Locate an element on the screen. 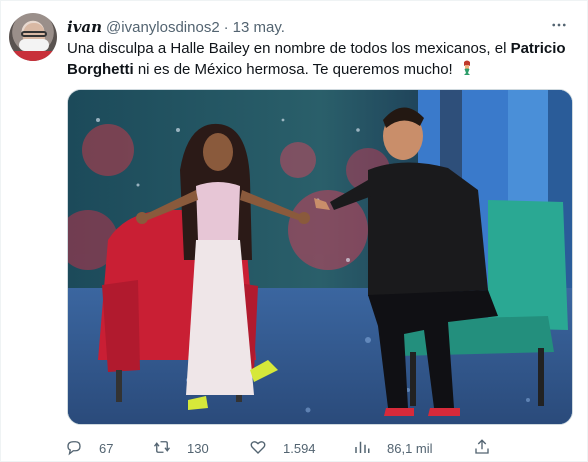 The image size is (588, 462). share-button is located at coordinates (482, 448).